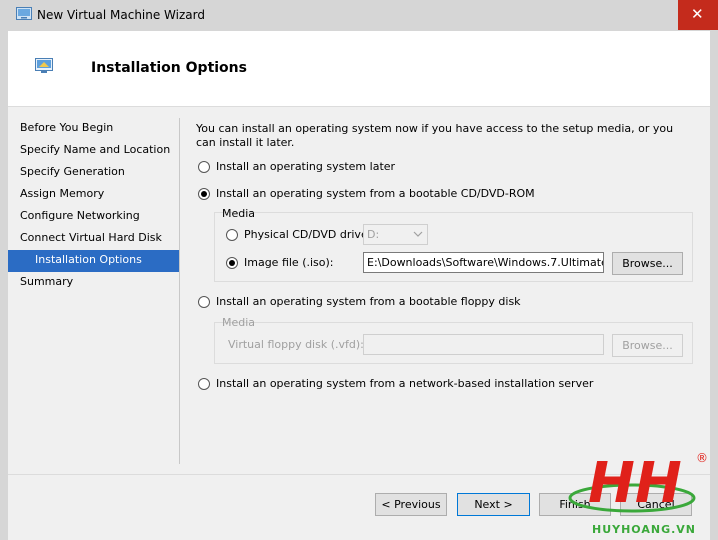 The image size is (718, 540). Describe the element at coordinates (239, 213) in the screenshot. I see `cd-media-group-label: Media` at that location.